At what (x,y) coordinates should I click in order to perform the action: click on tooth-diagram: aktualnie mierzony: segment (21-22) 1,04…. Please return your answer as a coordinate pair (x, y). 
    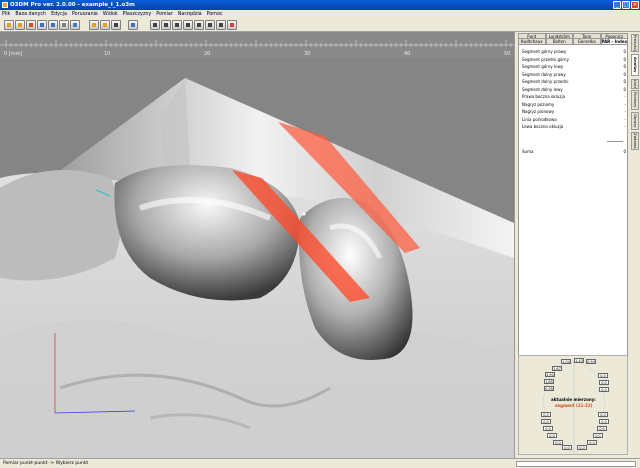
    Looking at the image, I should click on (573, 405).